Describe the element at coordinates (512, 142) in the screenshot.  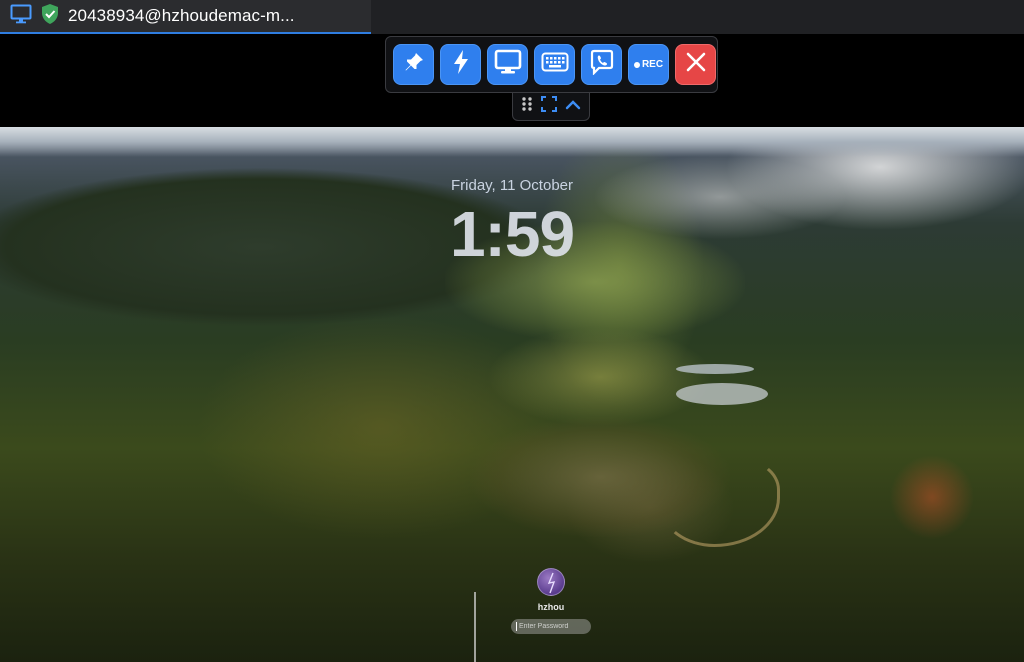
I see `wallpaper-sky` at that location.